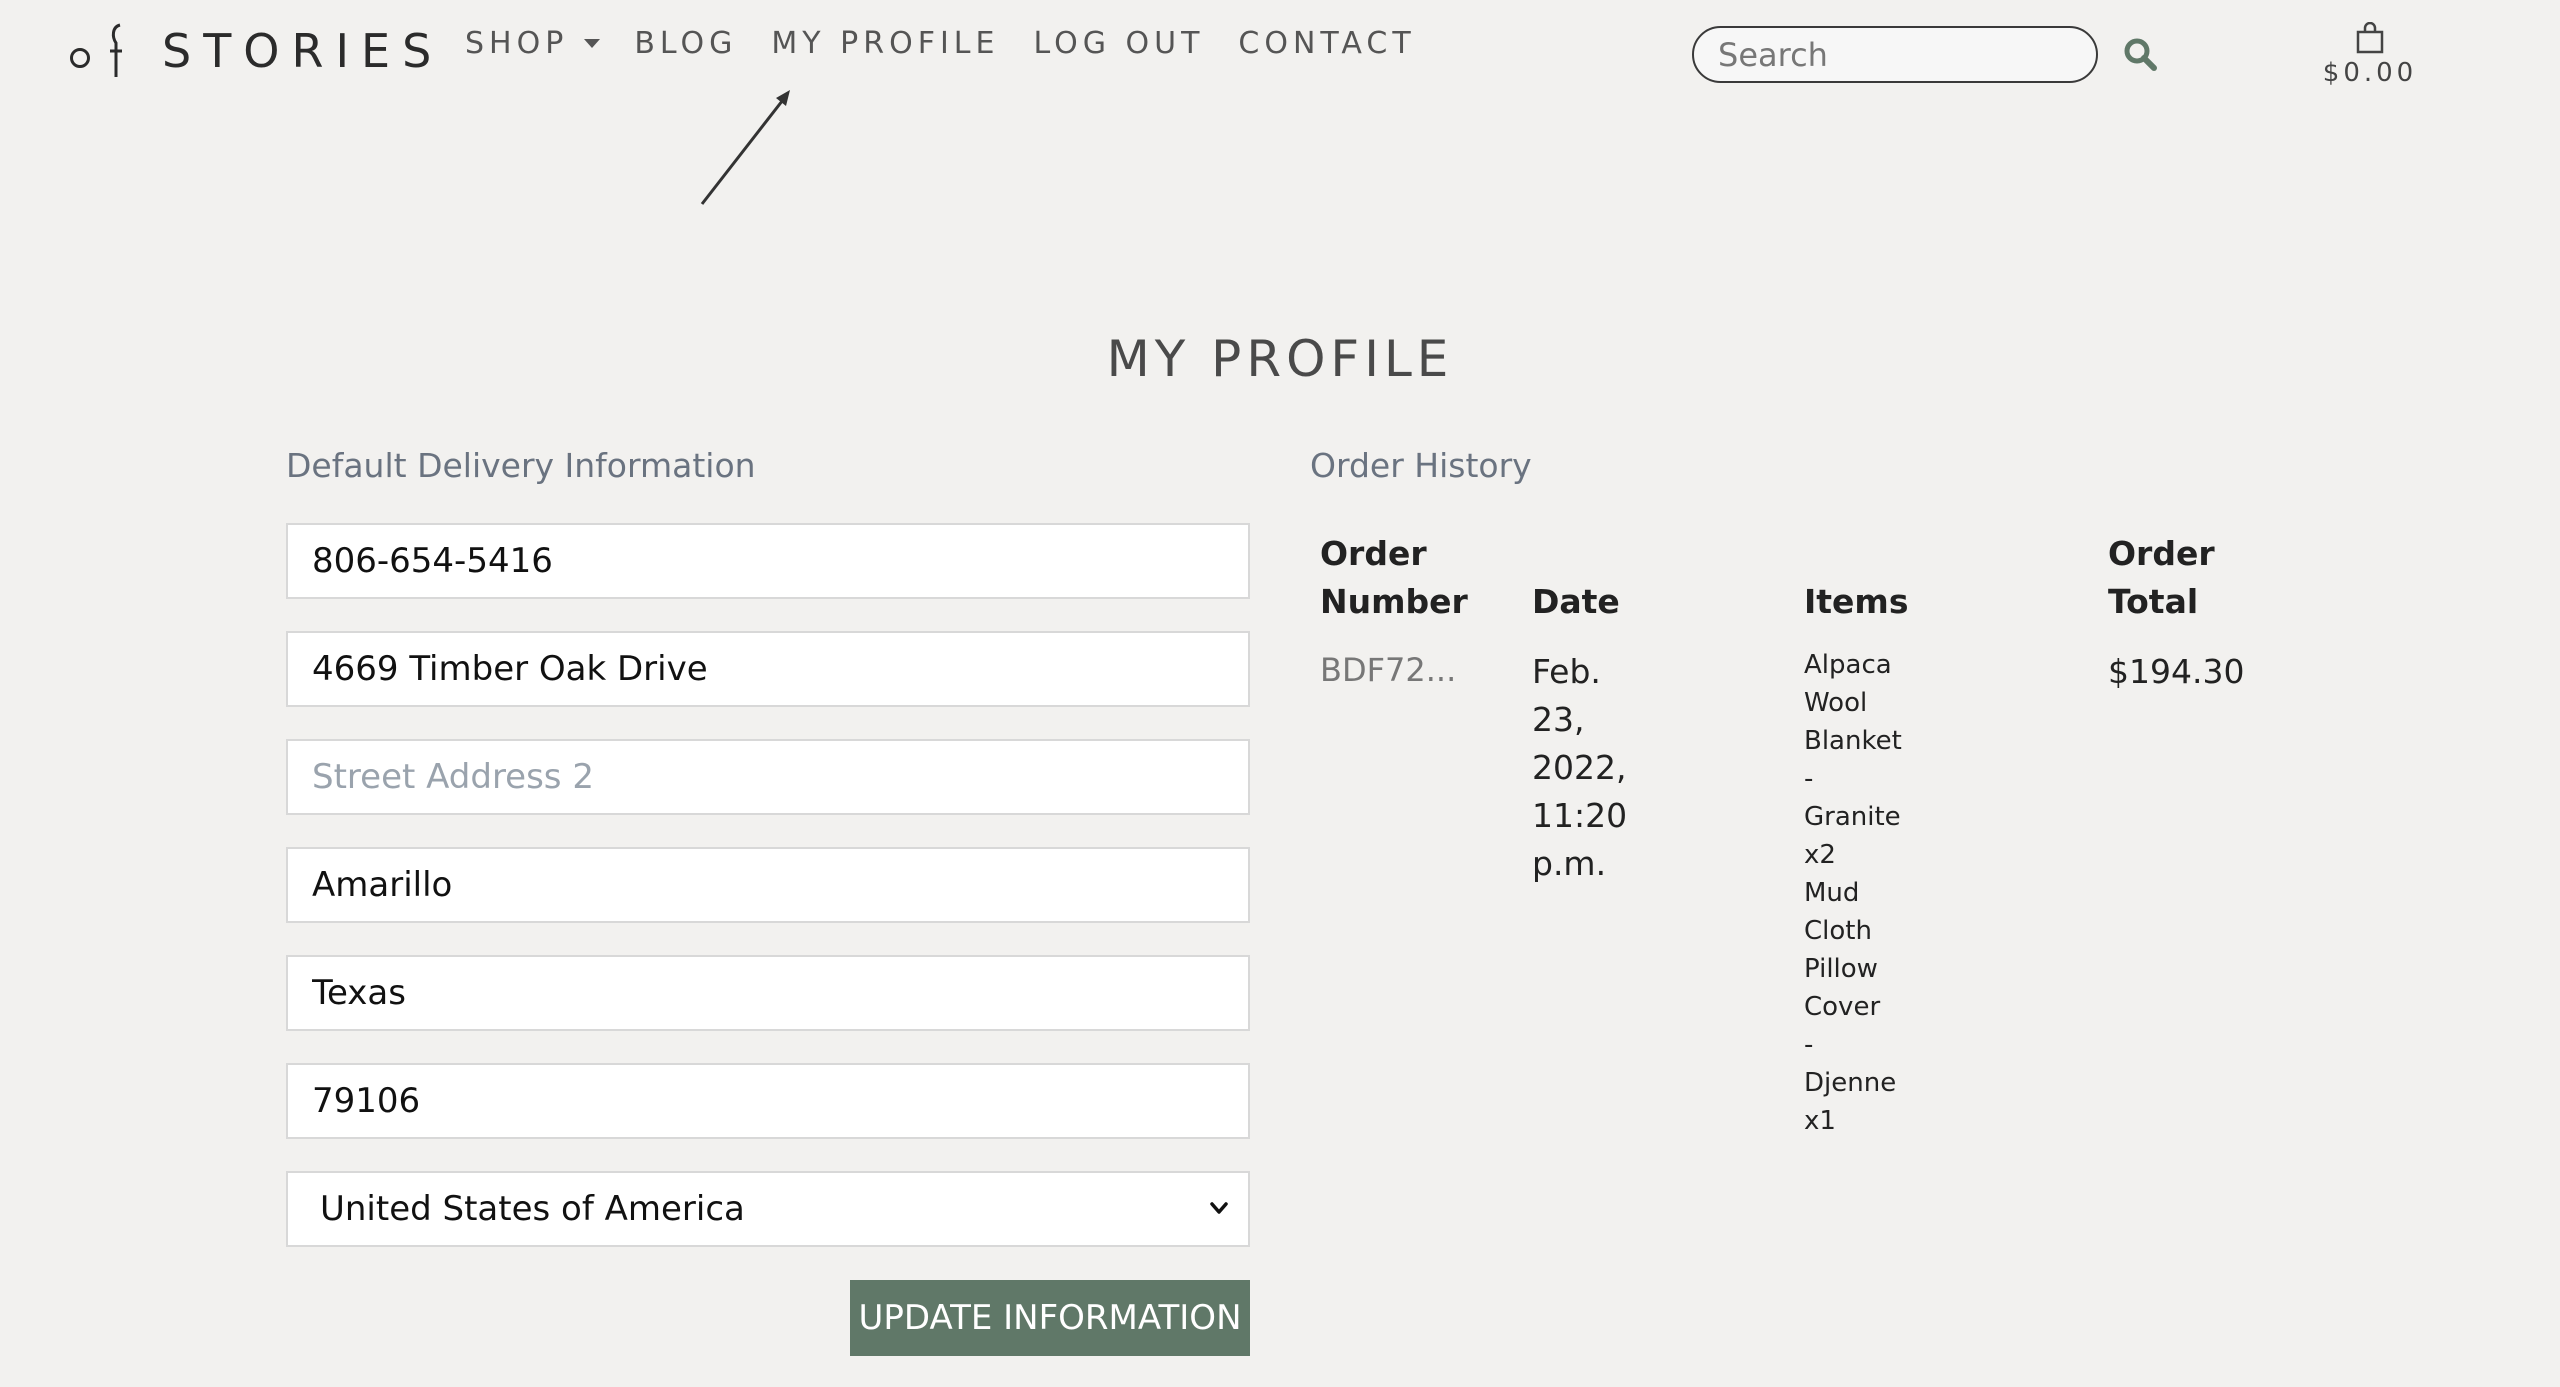  What do you see at coordinates (1118, 43) in the screenshot?
I see `nav-log-out: LOG OUT` at bounding box center [1118, 43].